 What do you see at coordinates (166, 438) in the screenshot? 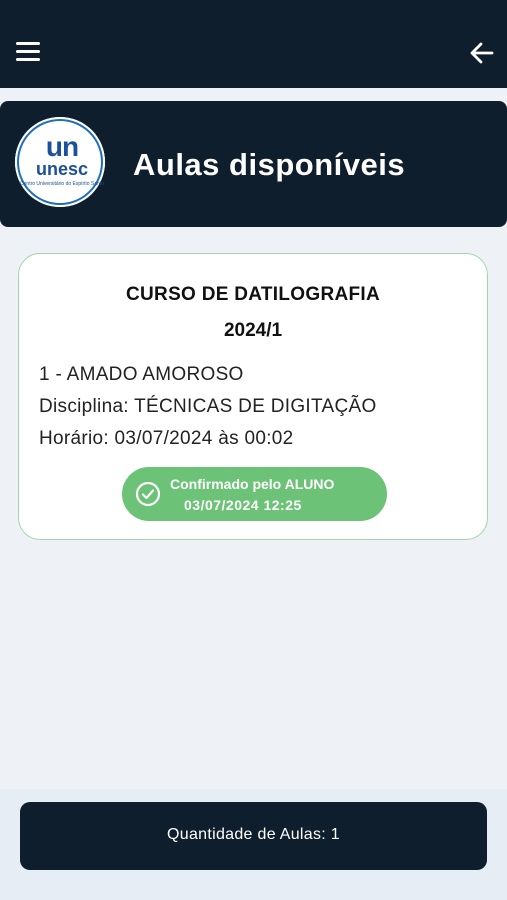
I see `lesson-schedule: Horário: 03/07/2024 às 00:02` at bounding box center [166, 438].